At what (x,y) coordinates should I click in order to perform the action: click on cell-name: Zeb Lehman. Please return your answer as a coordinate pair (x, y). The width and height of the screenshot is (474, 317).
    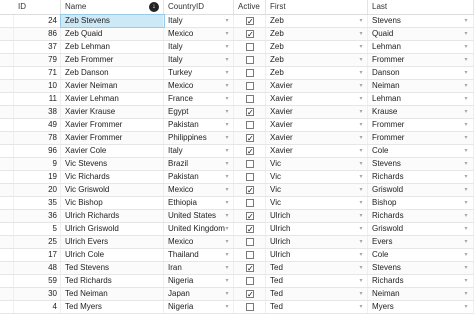
    Looking at the image, I should click on (112, 47).